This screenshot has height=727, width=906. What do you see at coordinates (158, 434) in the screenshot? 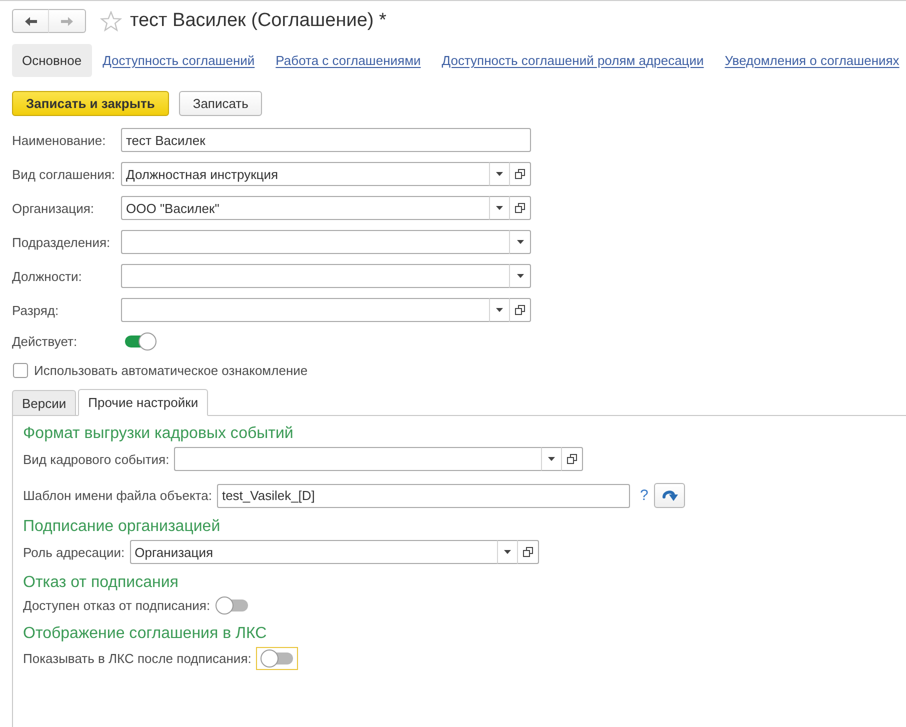
I see `section-heading: Формат выгрузки кадровых событий` at bounding box center [158, 434].